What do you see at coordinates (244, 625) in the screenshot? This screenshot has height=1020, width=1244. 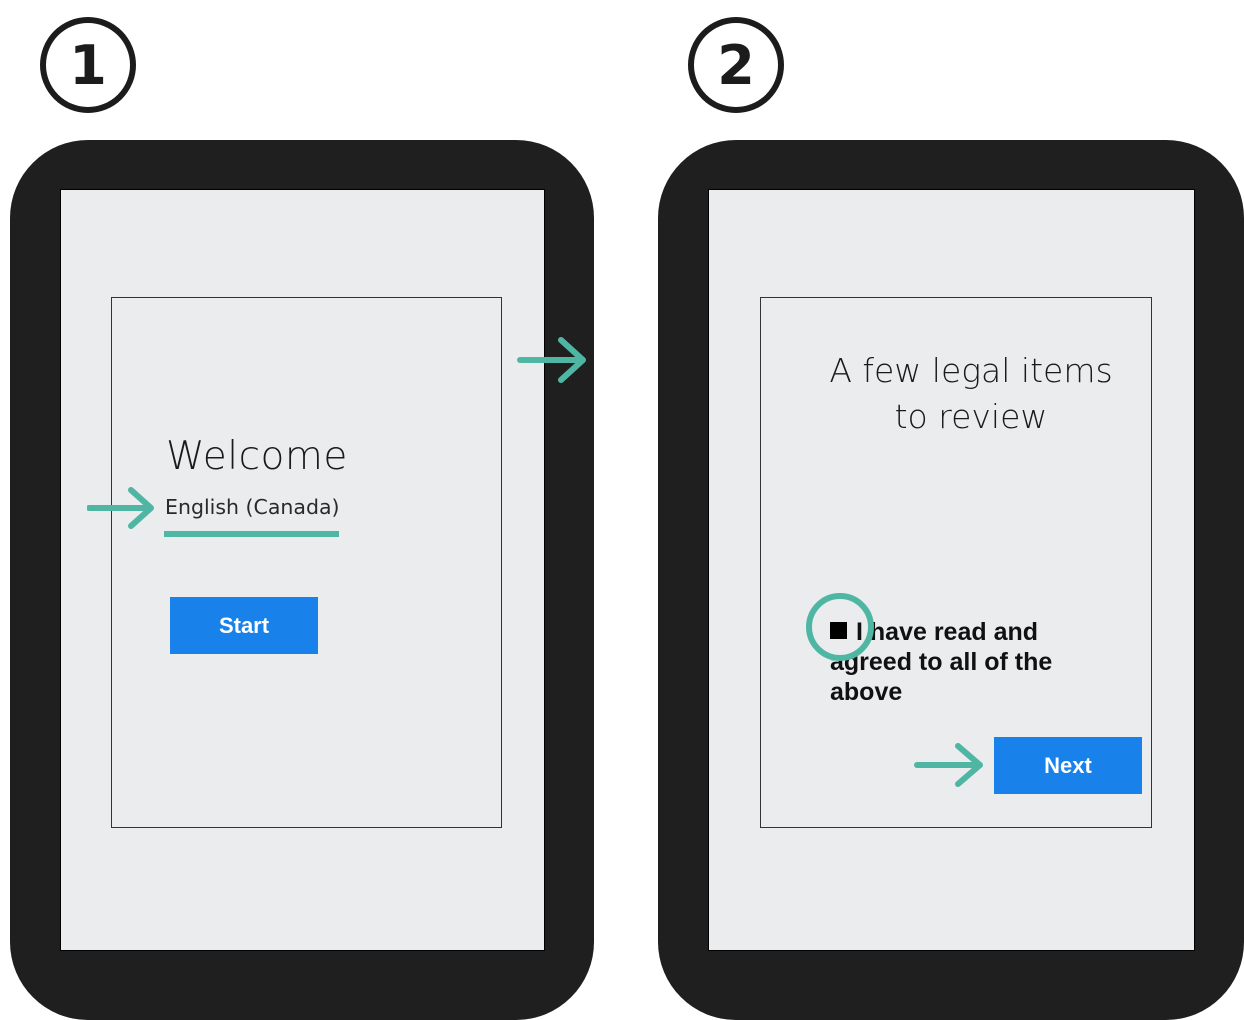 I see `start-button: Start` at bounding box center [244, 625].